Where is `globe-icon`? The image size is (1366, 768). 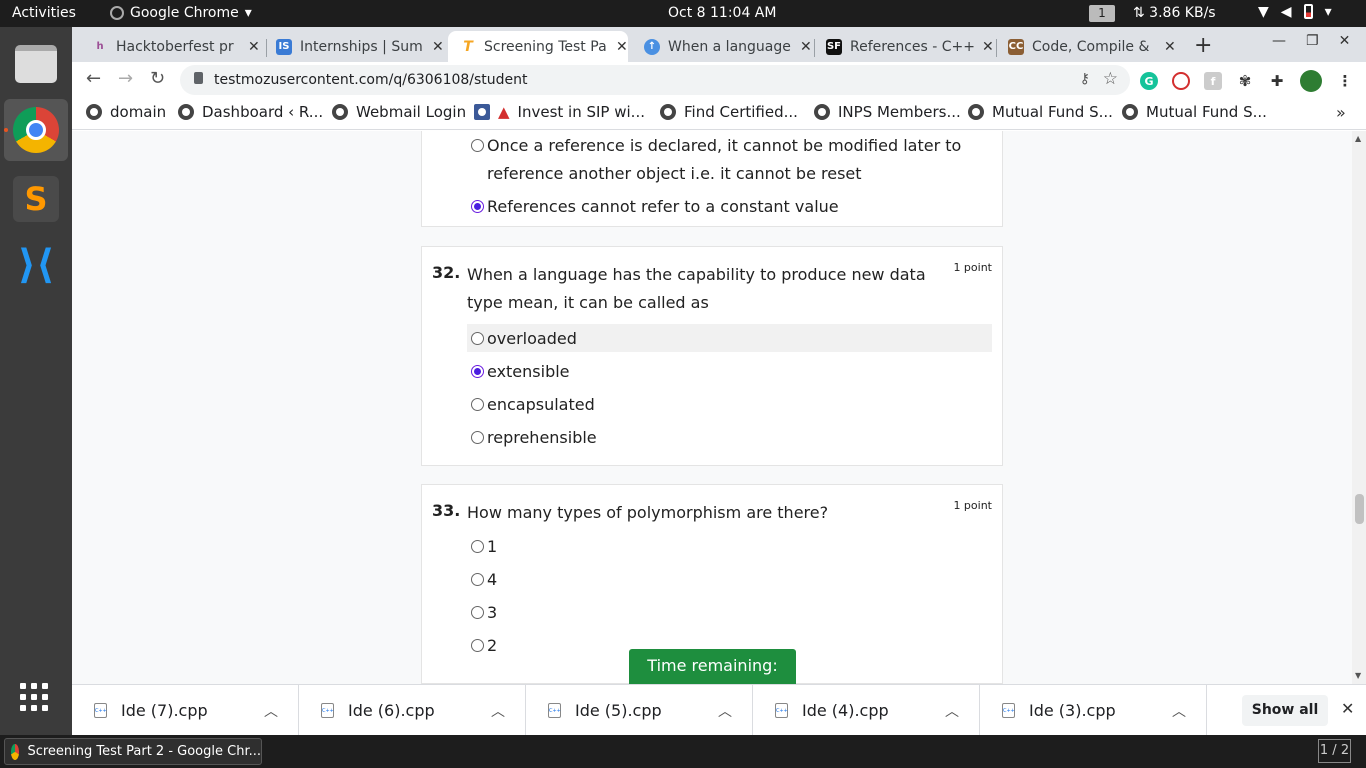 globe-icon is located at coordinates (822, 112).